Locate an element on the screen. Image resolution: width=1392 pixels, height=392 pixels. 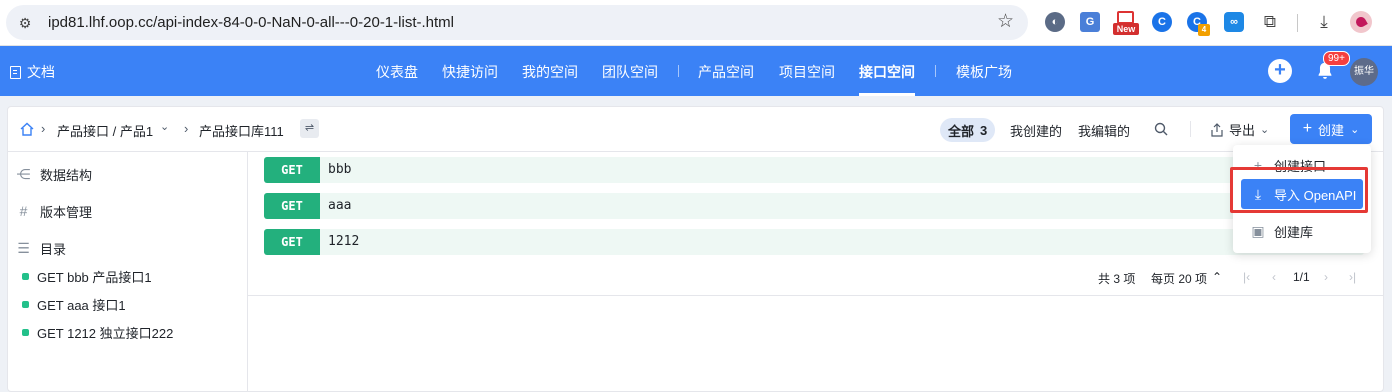
hash-icon: # is located at coordinates (23, 211).